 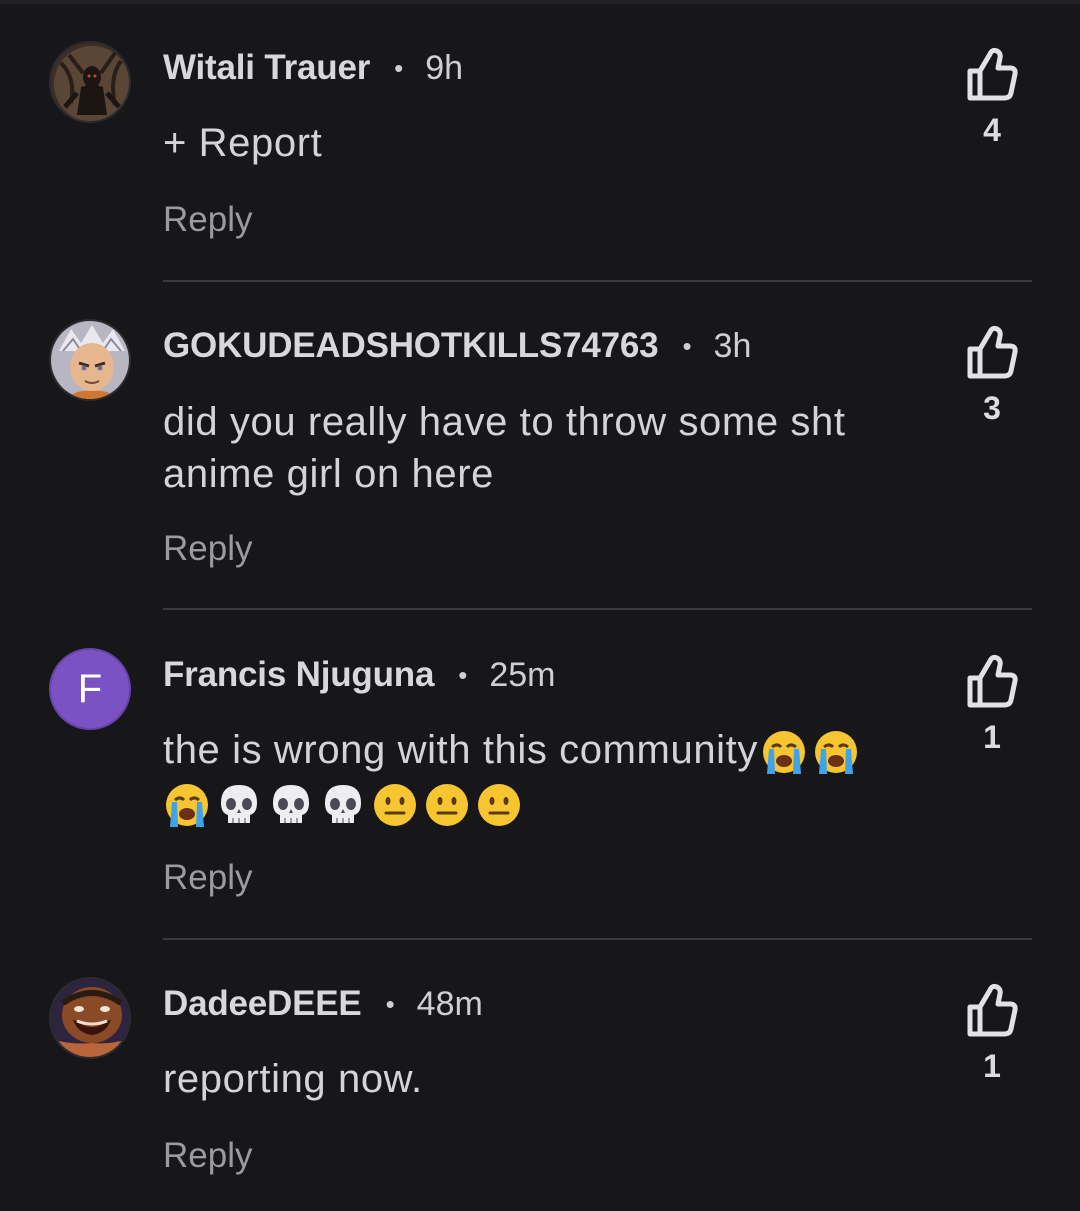 I want to click on author-name: Witali Trauer, so click(x=266, y=68).